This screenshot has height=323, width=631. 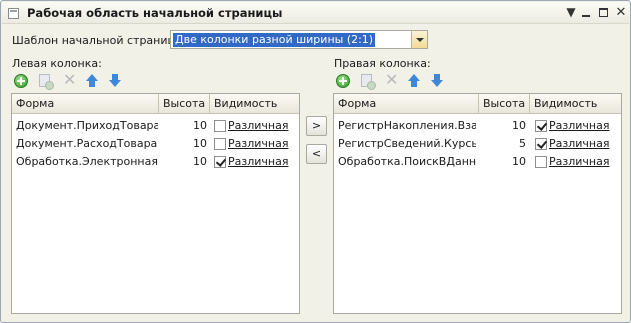 I want to click on left-delete-button: ✕, so click(x=69, y=81).